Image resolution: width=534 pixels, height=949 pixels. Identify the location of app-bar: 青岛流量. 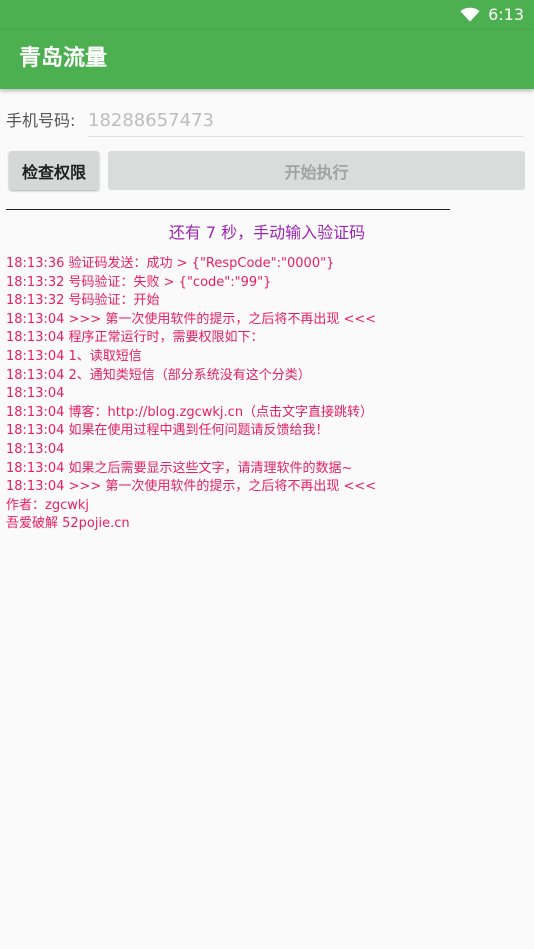
(267, 59).